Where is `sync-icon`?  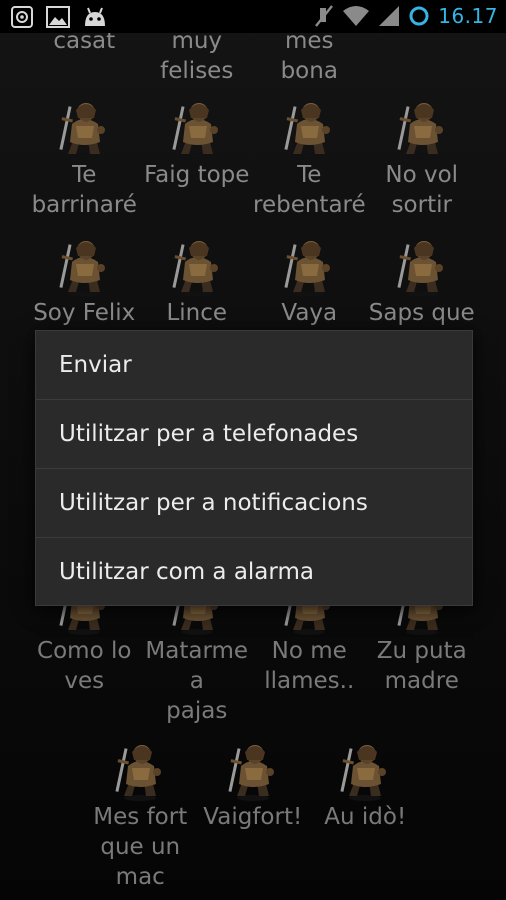 sync-icon is located at coordinates (419, 16).